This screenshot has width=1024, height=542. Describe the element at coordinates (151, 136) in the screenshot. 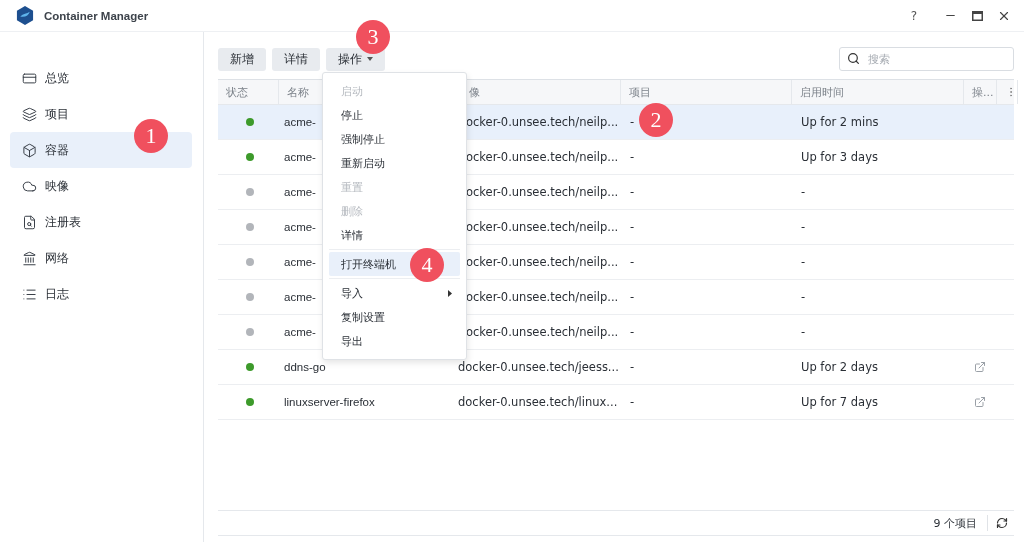

I see `step-badge-overlay: 1` at that location.